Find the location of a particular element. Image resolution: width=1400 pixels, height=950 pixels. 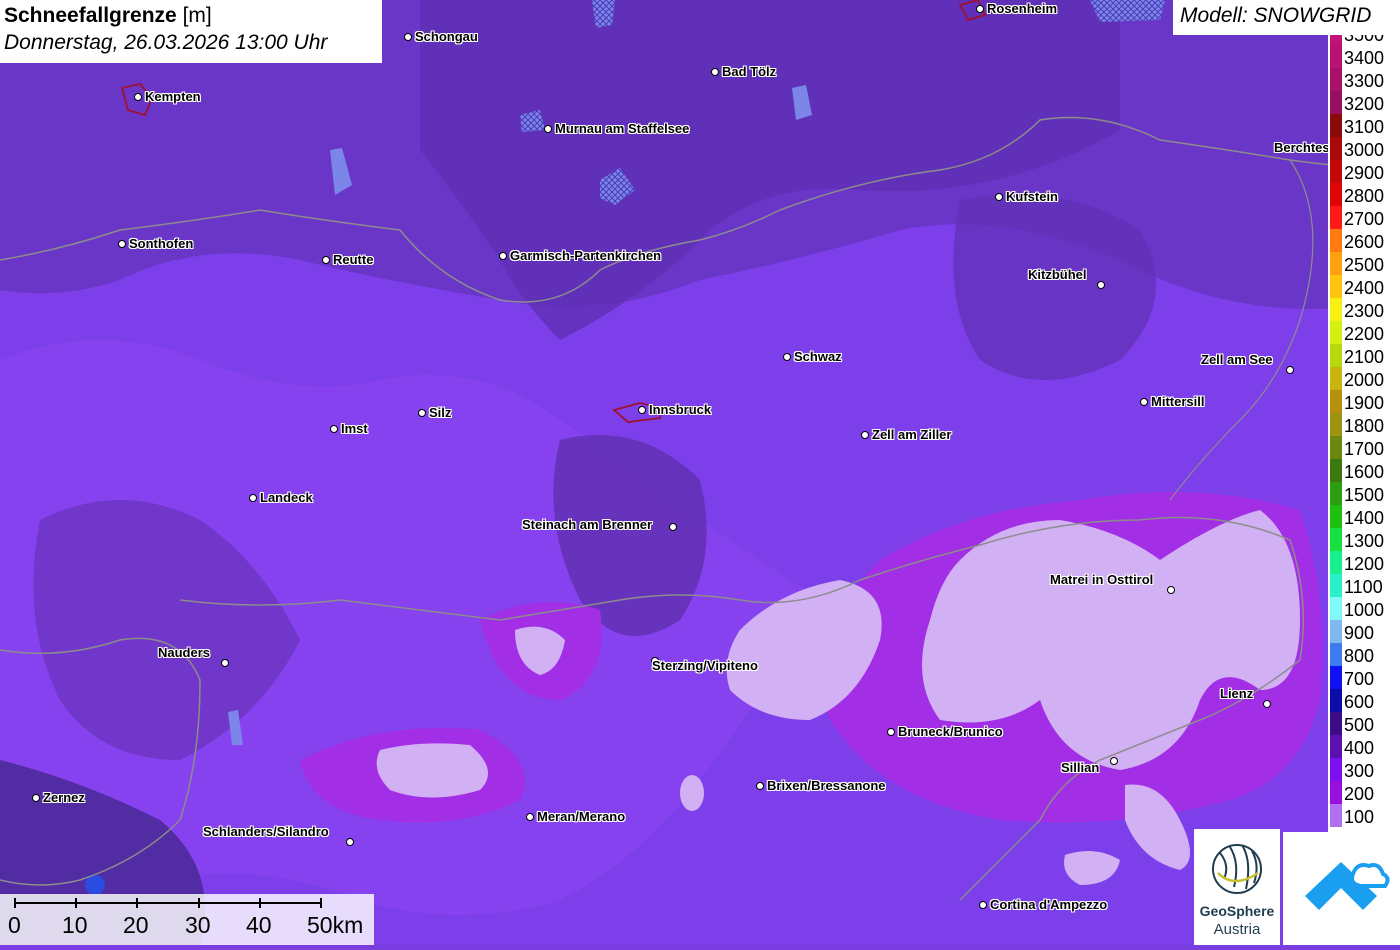

legend-value: 1500 is located at coordinates (1364, 495).